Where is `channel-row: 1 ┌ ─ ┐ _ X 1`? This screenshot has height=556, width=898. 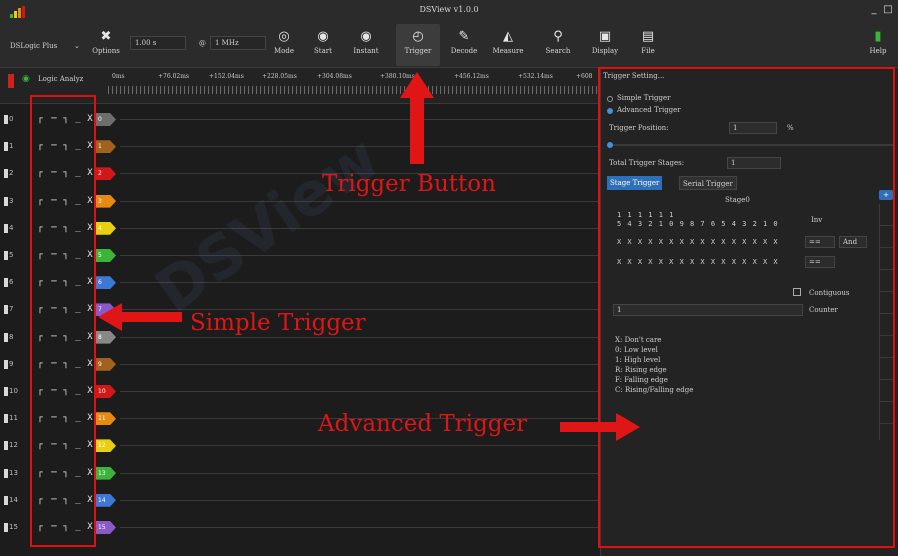 channel-row: 1 ┌ ─ ┐ _ X 1 is located at coordinates (299, 147).